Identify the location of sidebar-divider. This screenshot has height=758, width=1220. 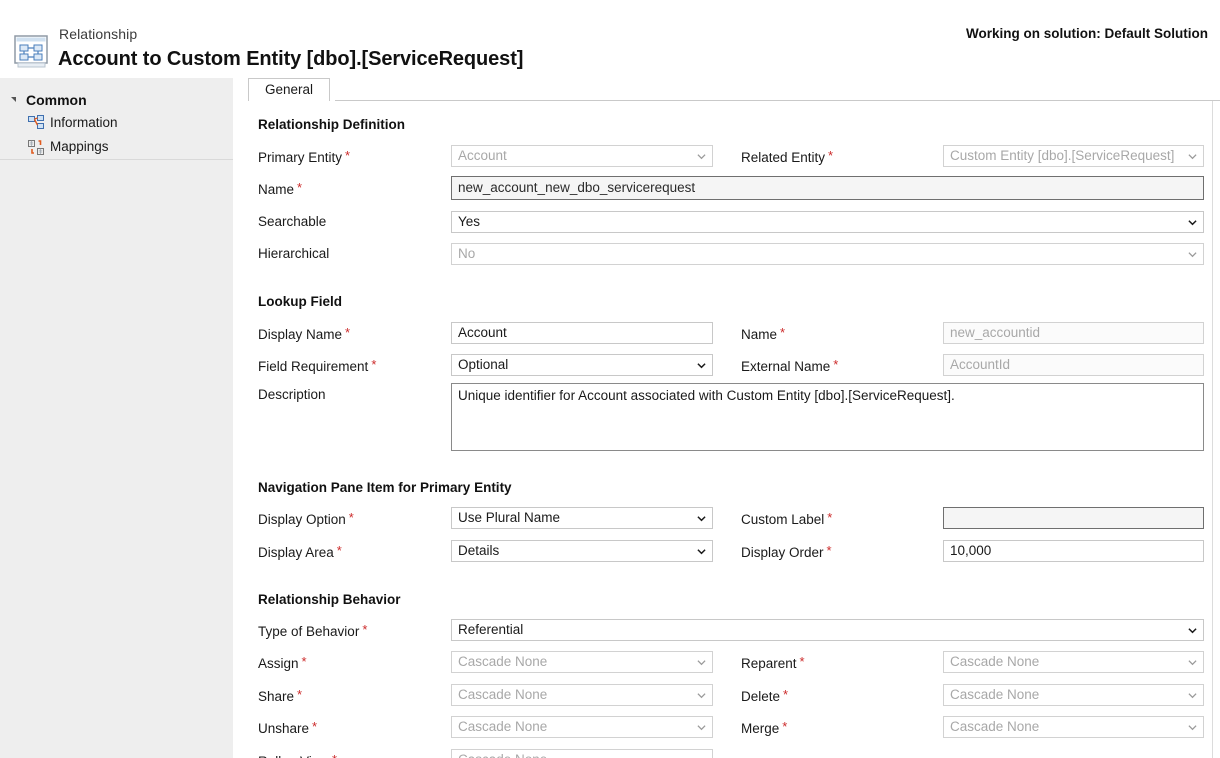
(116, 159).